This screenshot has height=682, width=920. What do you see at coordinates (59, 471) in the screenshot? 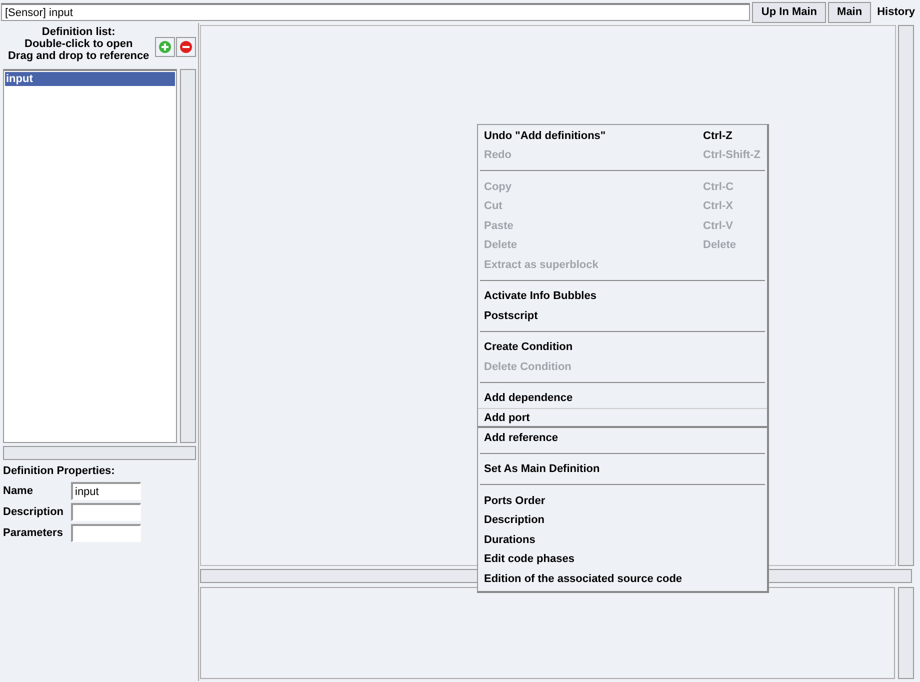
I see `properties-title: Definition Properties:` at bounding box center [59, 471].